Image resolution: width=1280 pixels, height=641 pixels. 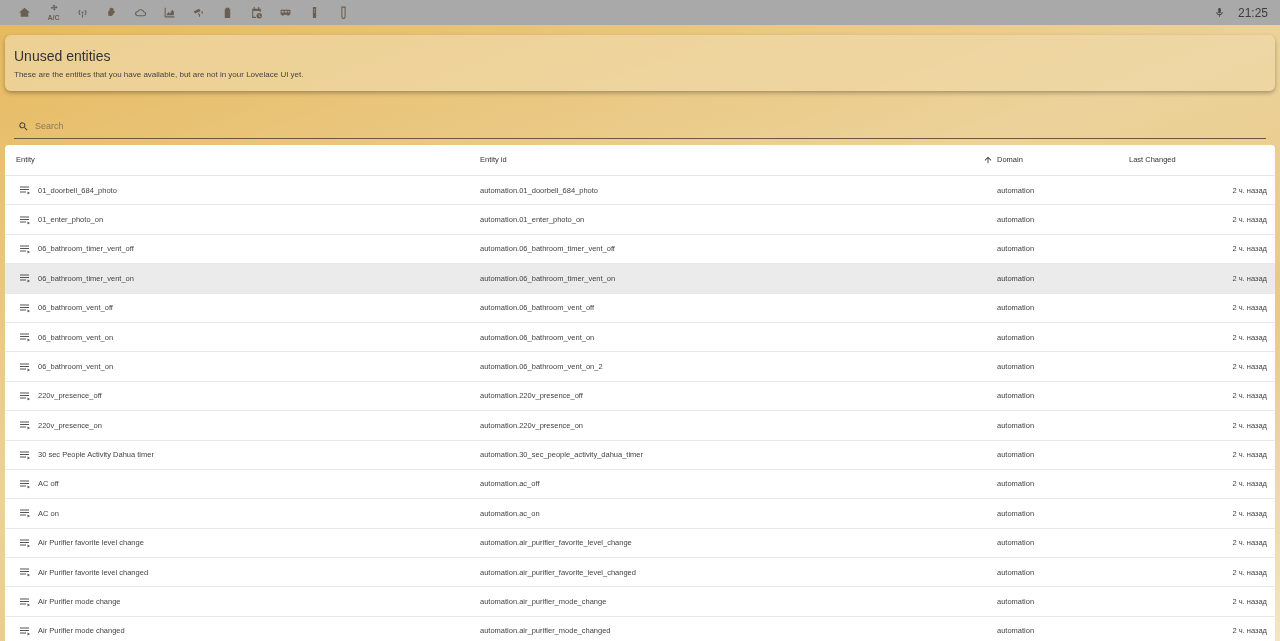 I want to click on card-title: Unused entities, so click(x=63, y=56).